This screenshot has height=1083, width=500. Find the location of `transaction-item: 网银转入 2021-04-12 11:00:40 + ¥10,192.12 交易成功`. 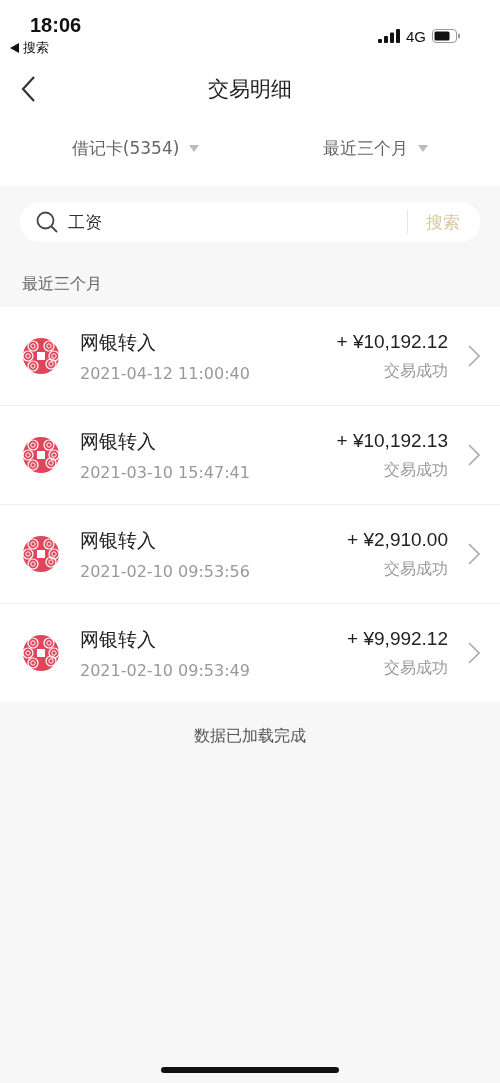

transaction-item: 网银转入 2021-04-12 11:00:40 + ¥10,192.12 交易成功 is located at coordinates (250, 356).